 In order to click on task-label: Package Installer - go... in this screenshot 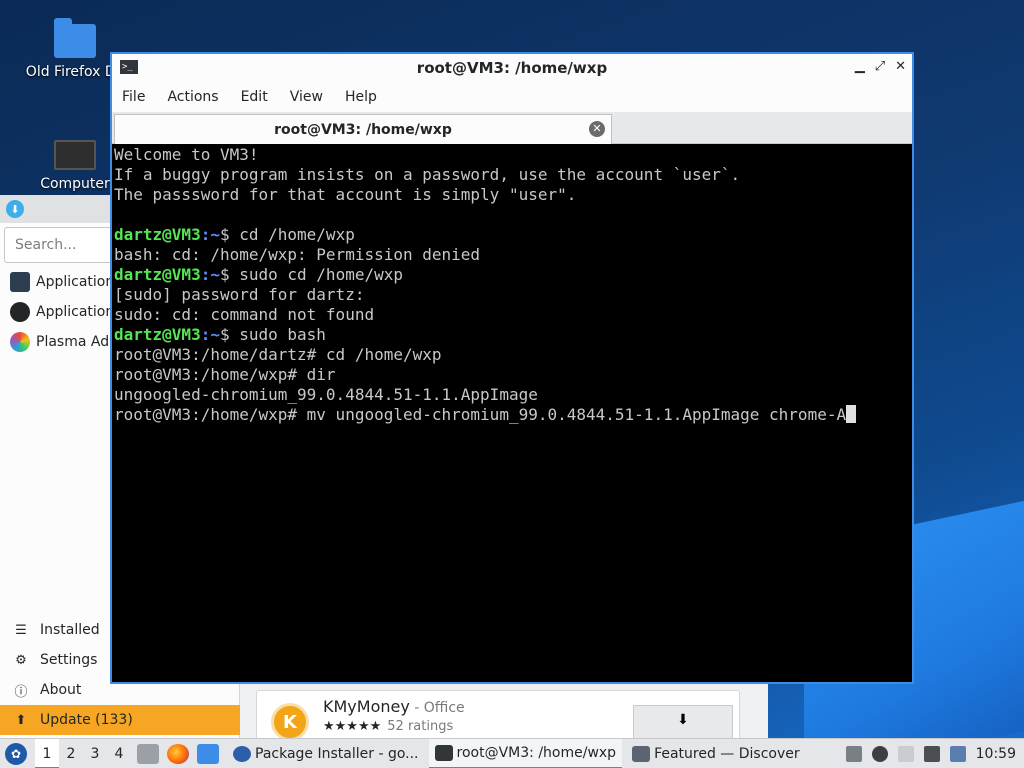, I will do `click(337, 753)`.